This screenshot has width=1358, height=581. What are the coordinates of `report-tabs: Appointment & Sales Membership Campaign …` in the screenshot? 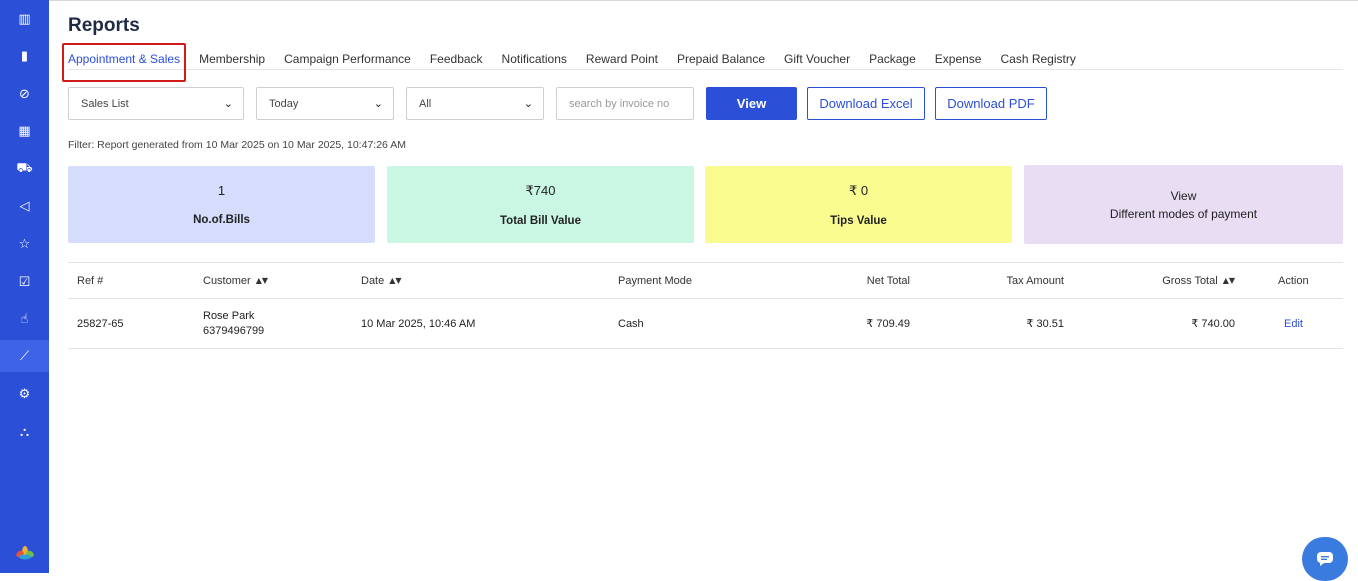 It's located at (581, 61).